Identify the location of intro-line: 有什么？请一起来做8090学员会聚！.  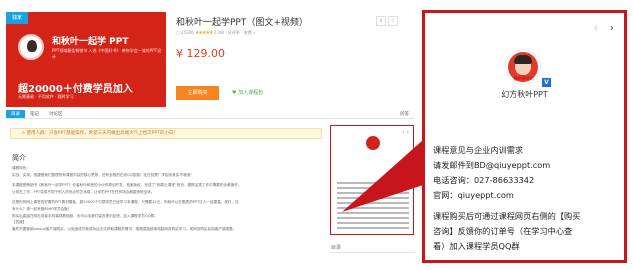
(42, 208).